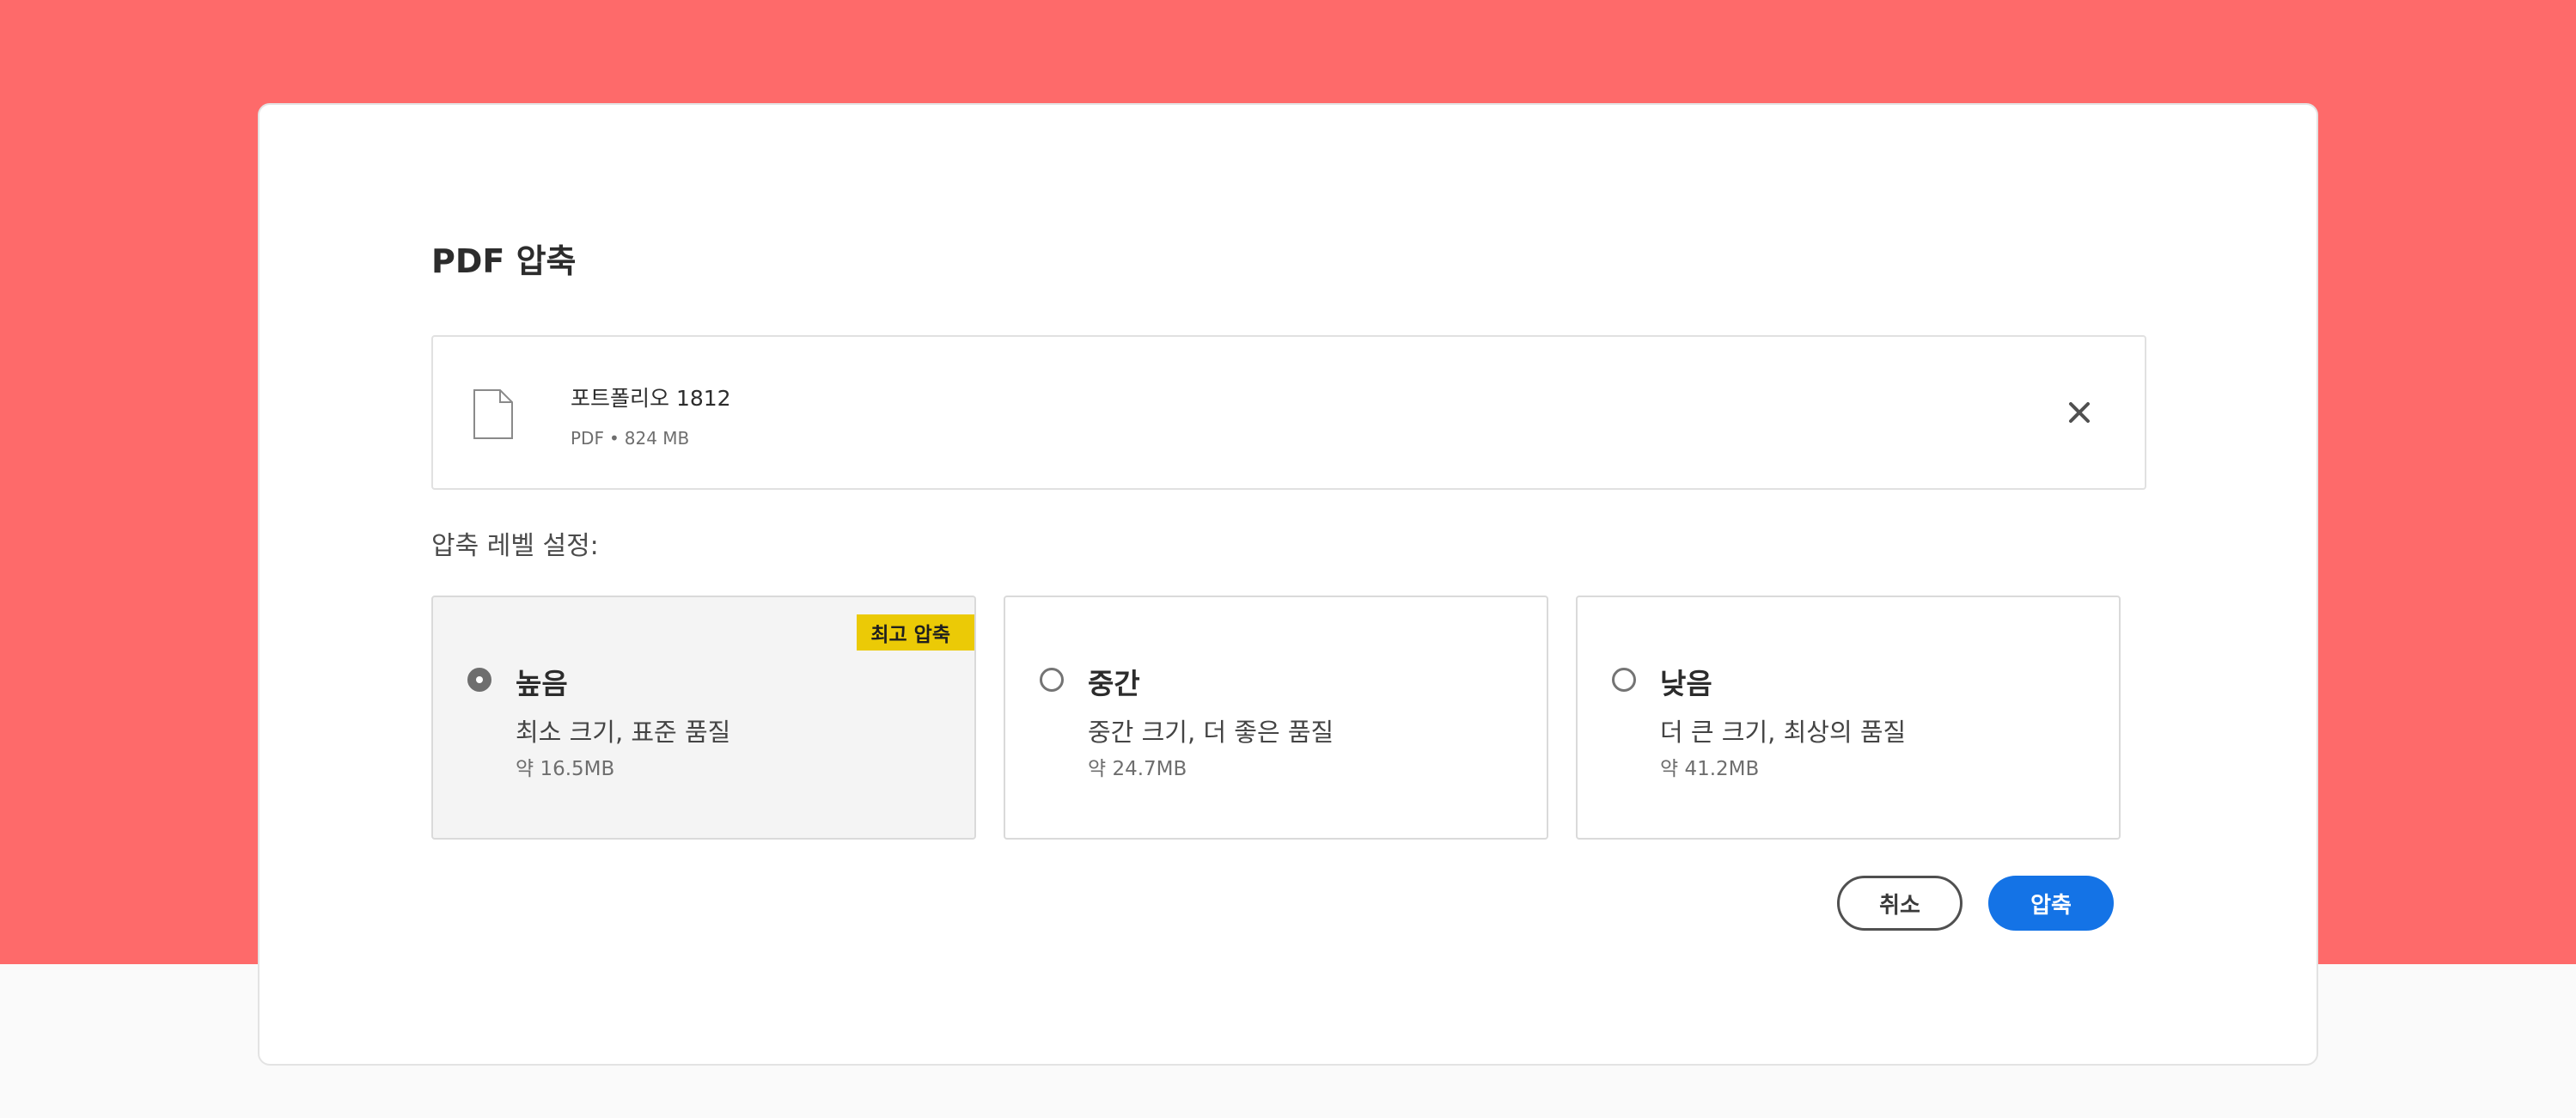 The height and width of the screenshot is (1118, 2576). What do you see at coordinates (1686, 683) in the screenshot?
I see `option-title: 낮음` at bounding box center [1686, 683].